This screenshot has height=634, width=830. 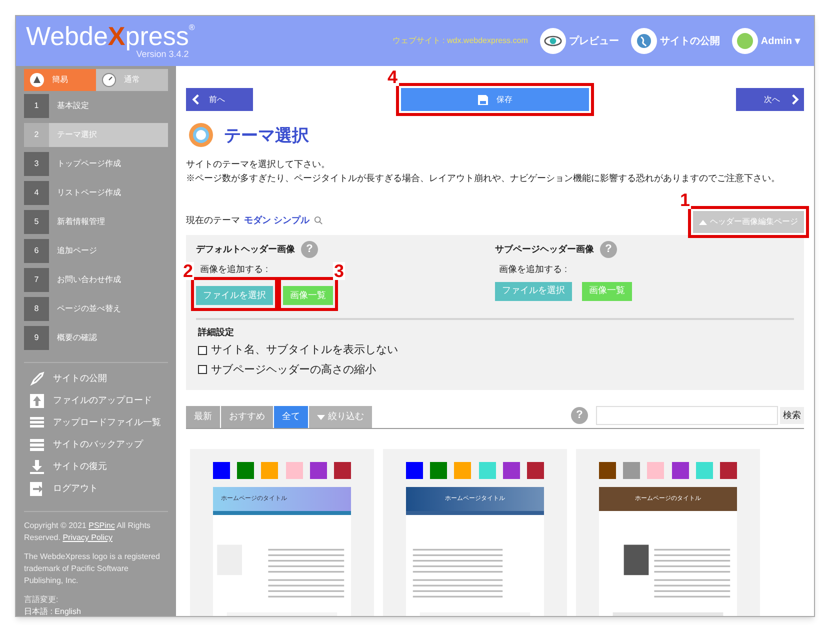 What do you see at coordinates (460, 41) in the screenshot?
I see `site-address: ウェブサイト : wdx.webdexpress.com` at bounding box center [460, 41].